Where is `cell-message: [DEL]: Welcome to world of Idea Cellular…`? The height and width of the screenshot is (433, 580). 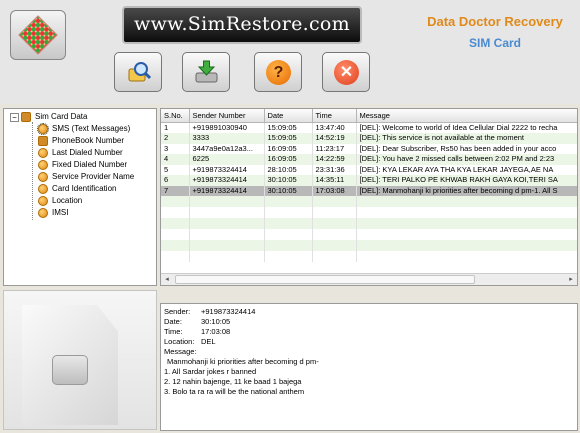
cell-message: [DEL]: Welcome to world of Idea Cellular… is located at coordinates (466, 127).